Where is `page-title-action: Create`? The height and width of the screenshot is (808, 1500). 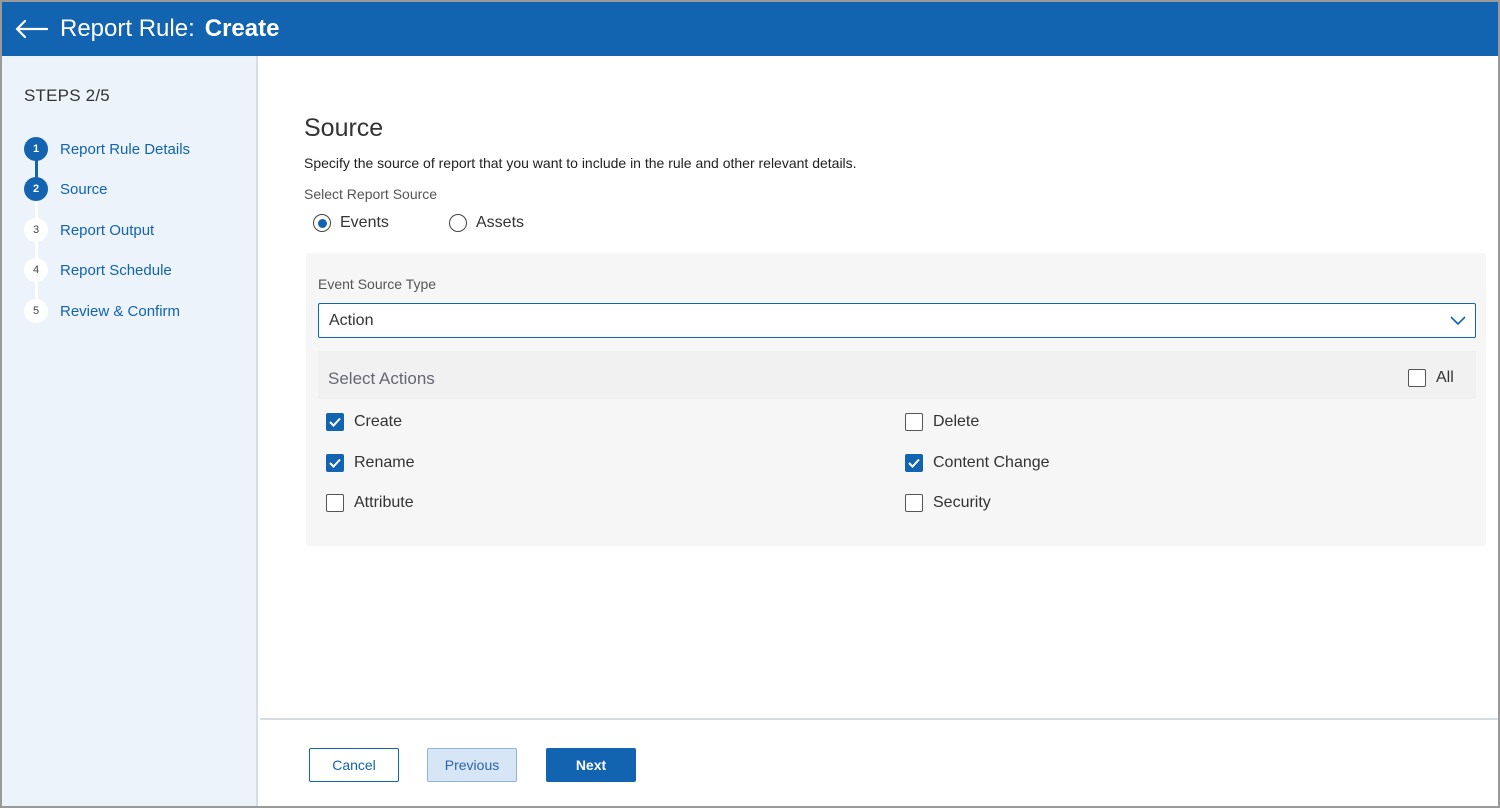
page-title-action: Create is located at coordinates (242, 28).